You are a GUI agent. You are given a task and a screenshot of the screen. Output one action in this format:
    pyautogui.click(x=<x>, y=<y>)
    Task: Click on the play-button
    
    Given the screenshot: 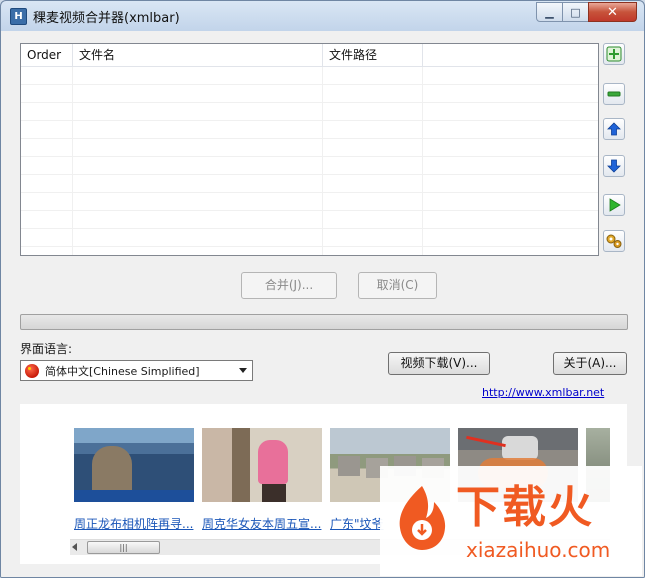 What is the action you would take?
    pyautogui.click(x=614, y=205)
    